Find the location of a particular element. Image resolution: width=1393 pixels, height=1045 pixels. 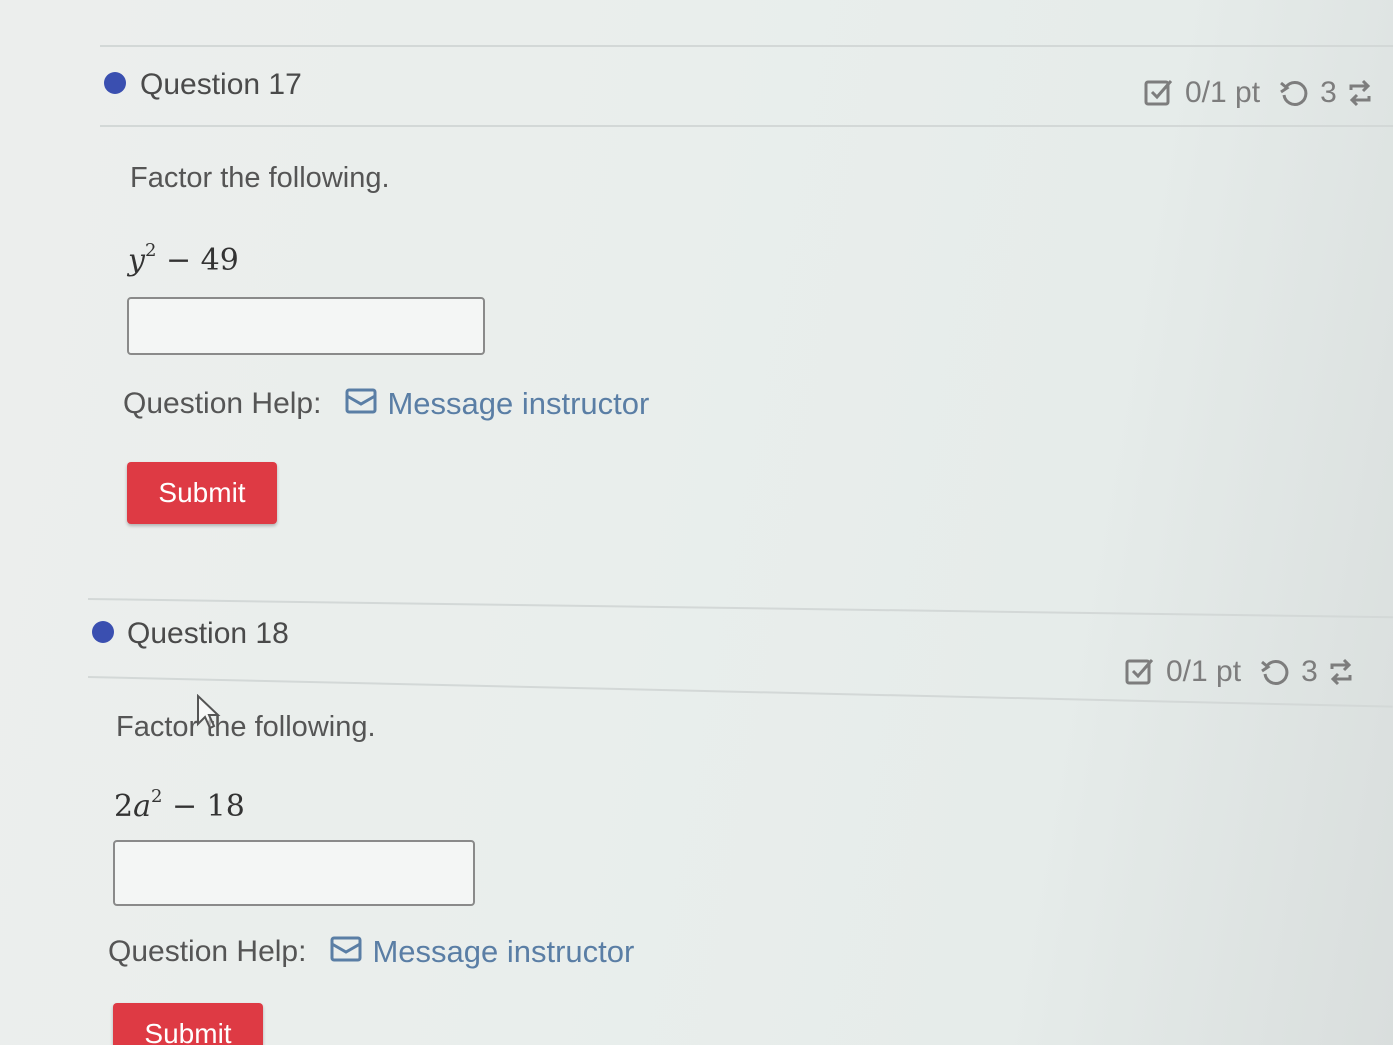

math-expression: y2 − 49 is located at coordinates (183, 259).